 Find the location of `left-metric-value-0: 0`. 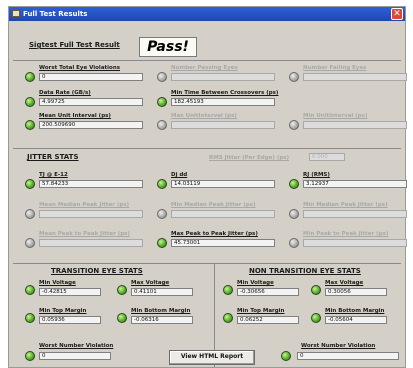

left-metric-value-0: 0 is located at coordinates (91, 77).